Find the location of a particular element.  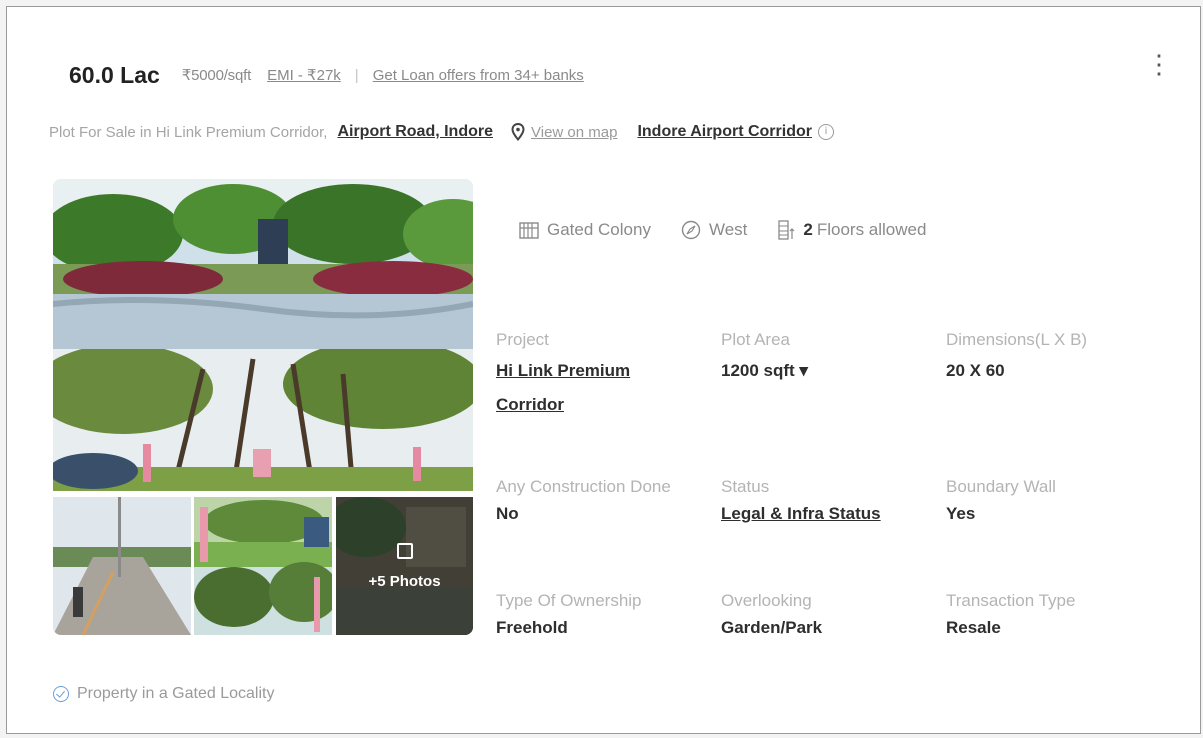

legal-status-link: Legal & Infra Status is located at coordinates (836, 514).